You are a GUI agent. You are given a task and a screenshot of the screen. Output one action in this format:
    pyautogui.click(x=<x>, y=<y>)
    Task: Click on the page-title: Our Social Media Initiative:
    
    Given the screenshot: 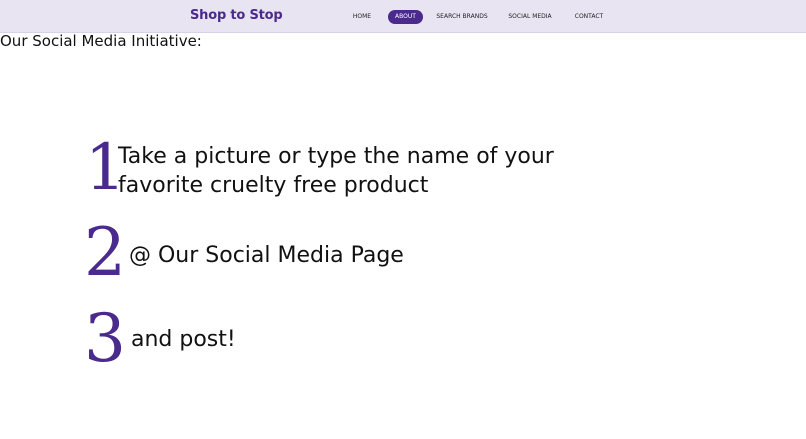 What is the action you would take?
    pyautogui.click(x=101, y=41)
    